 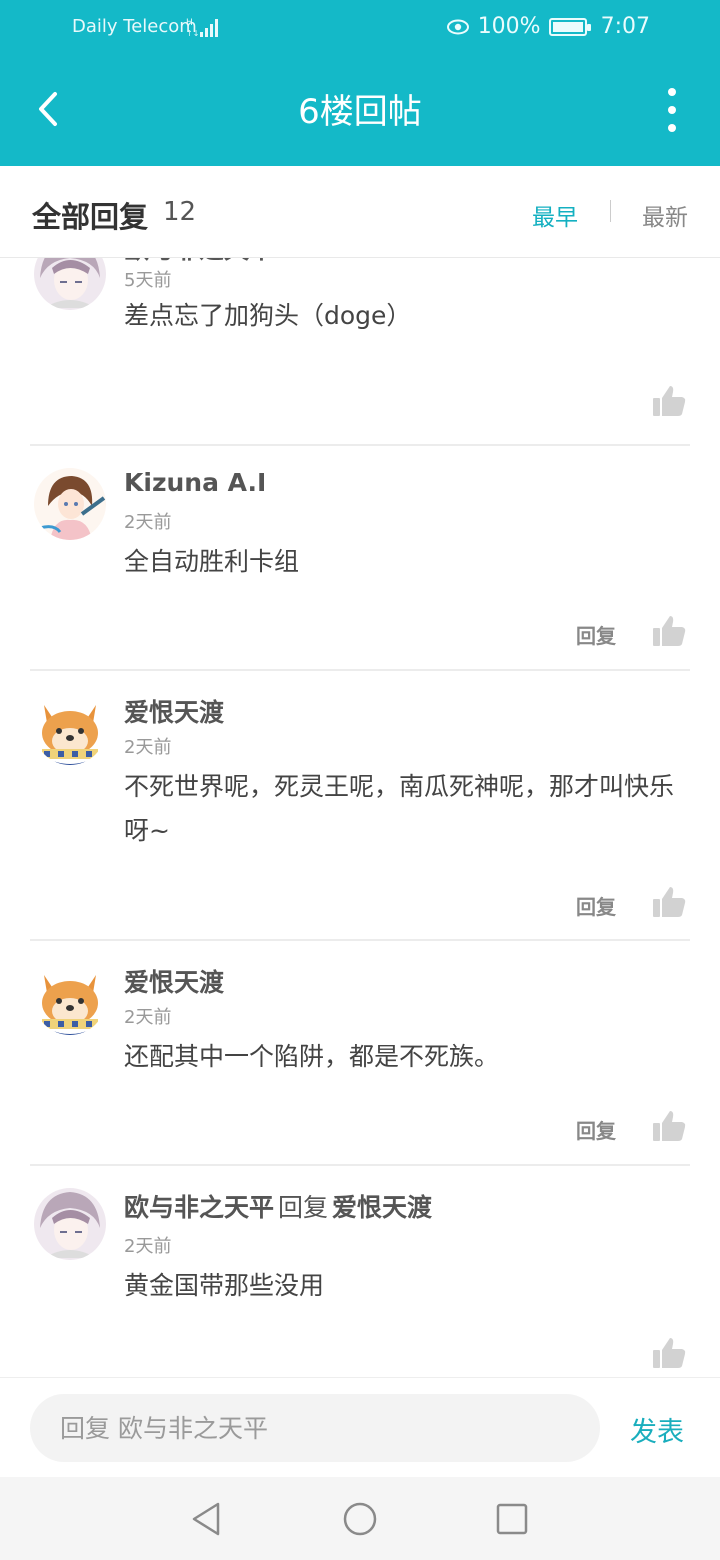 I want to click on reply-item: 欧与非之天平 5天前 差点忘了加狗头（doge）, so click(x=360, y=352).